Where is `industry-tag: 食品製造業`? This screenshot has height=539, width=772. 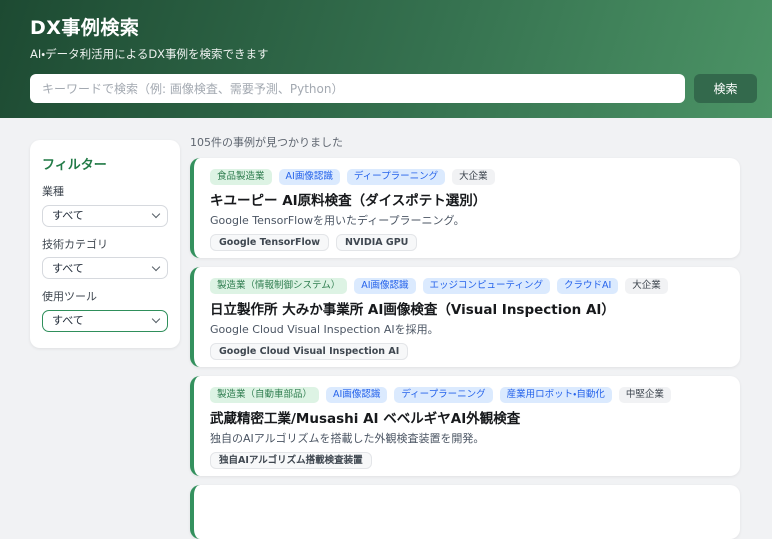 industry-tag: 食品製造業 is located at coordinates (241, 177).